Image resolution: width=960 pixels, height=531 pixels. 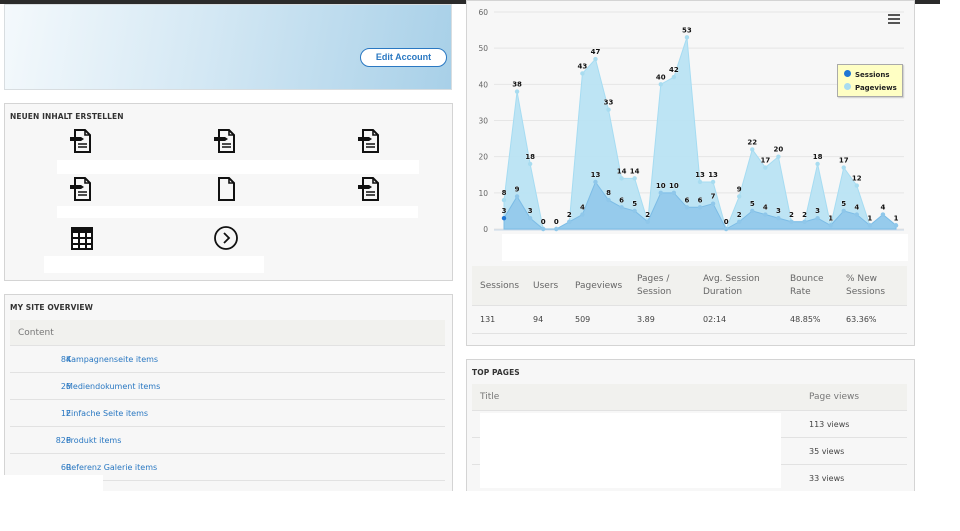 I want to click on overview-item: 84 Kampagnenseite items, so click(x=227, y=359).